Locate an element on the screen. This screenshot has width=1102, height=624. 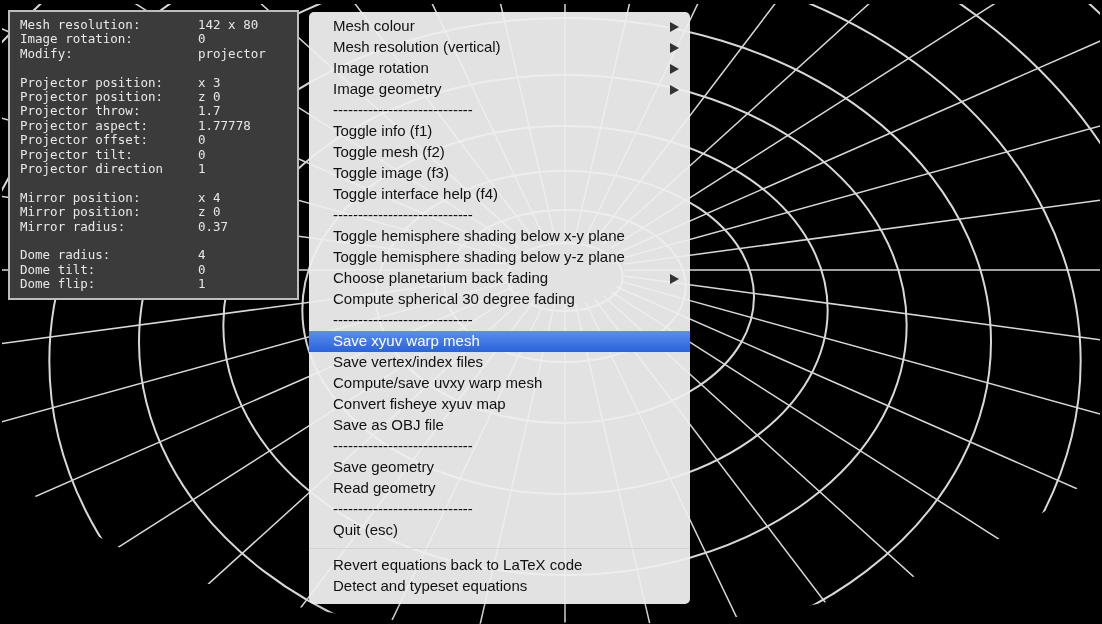
info-label: Projector direction is located at coordinates (92, 169).